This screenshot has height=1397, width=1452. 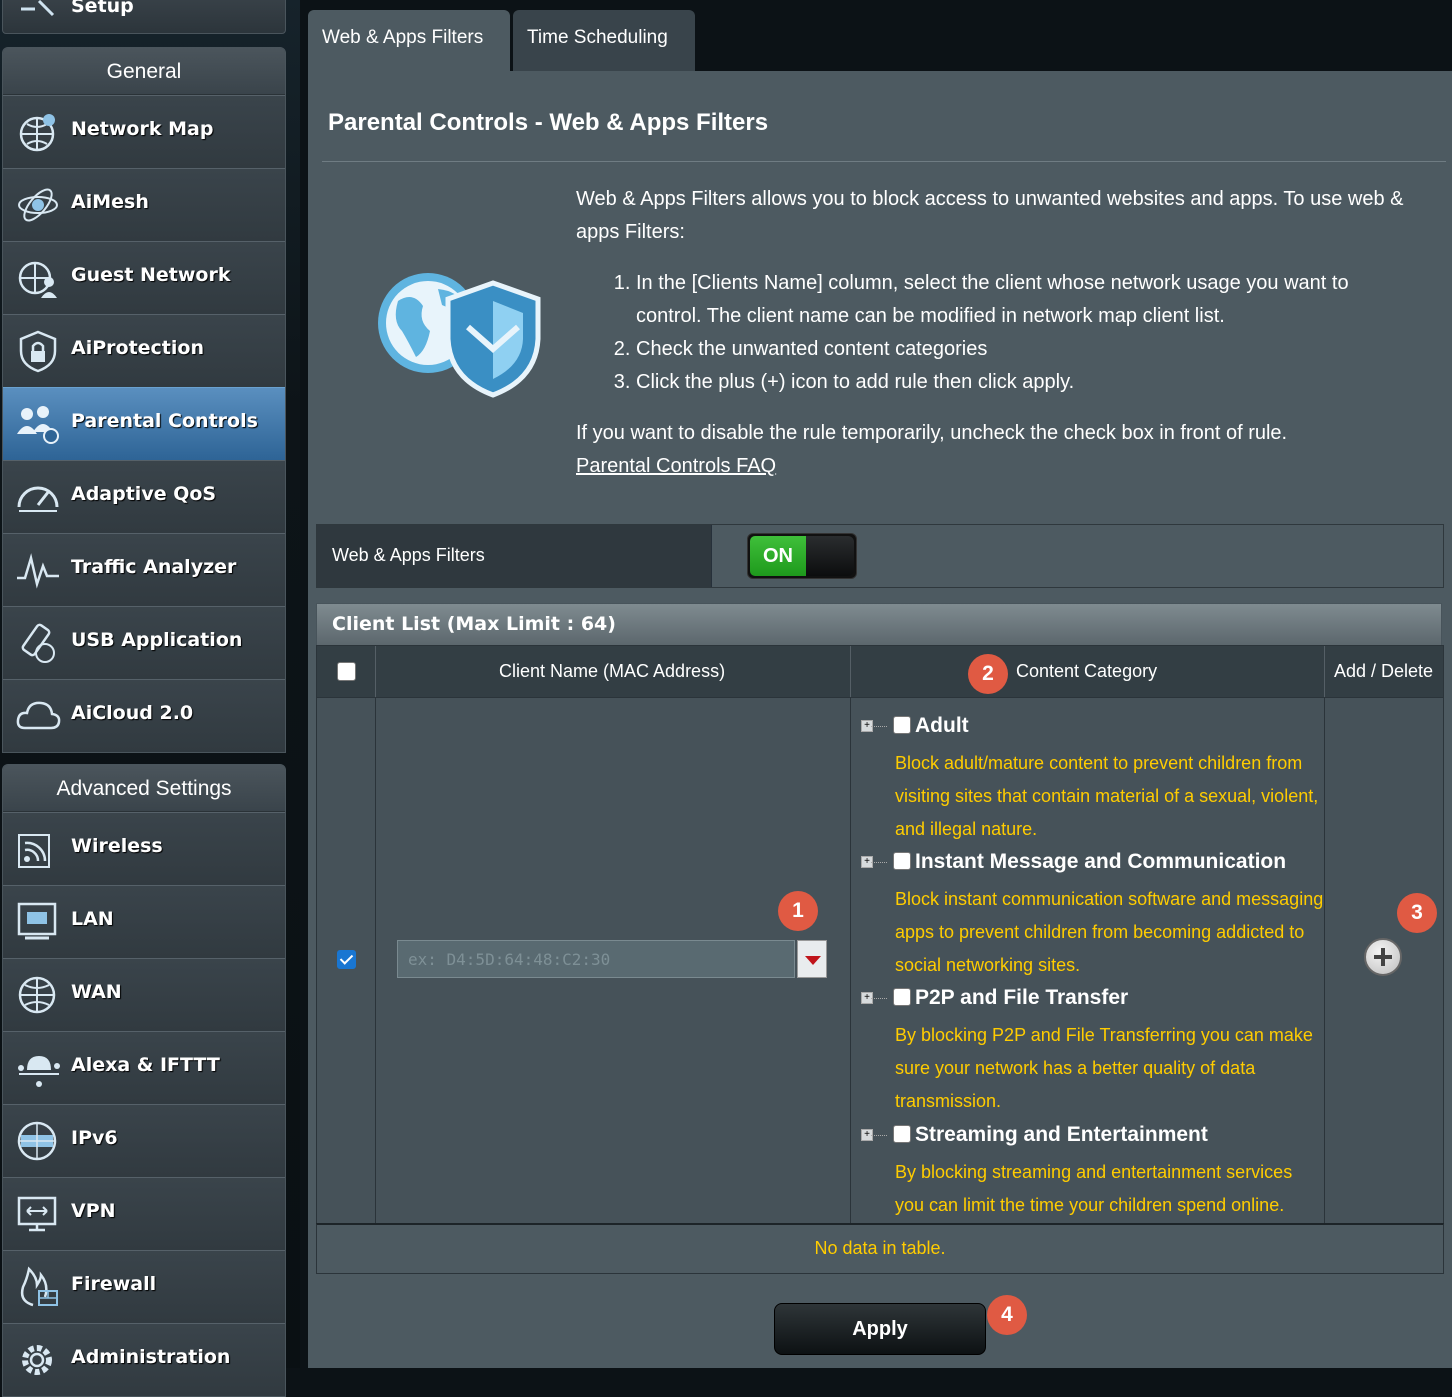 I want to click on sidebar-item-traffic-analyzer: Traffic Analyzer, so click(x=144, y=569).